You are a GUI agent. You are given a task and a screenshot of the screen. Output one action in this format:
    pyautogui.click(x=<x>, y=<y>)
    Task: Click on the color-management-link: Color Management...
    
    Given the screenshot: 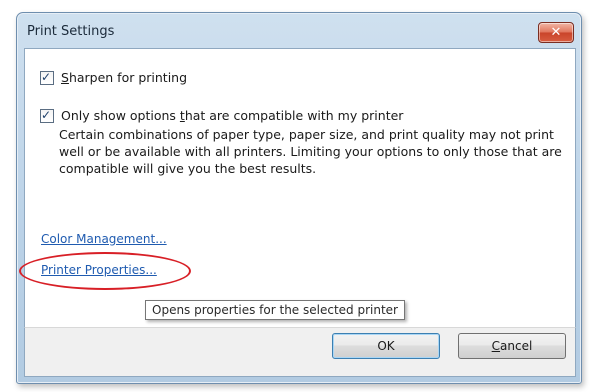 What is the action you would take?
    pyautogui.click(x=104, y=239)
    